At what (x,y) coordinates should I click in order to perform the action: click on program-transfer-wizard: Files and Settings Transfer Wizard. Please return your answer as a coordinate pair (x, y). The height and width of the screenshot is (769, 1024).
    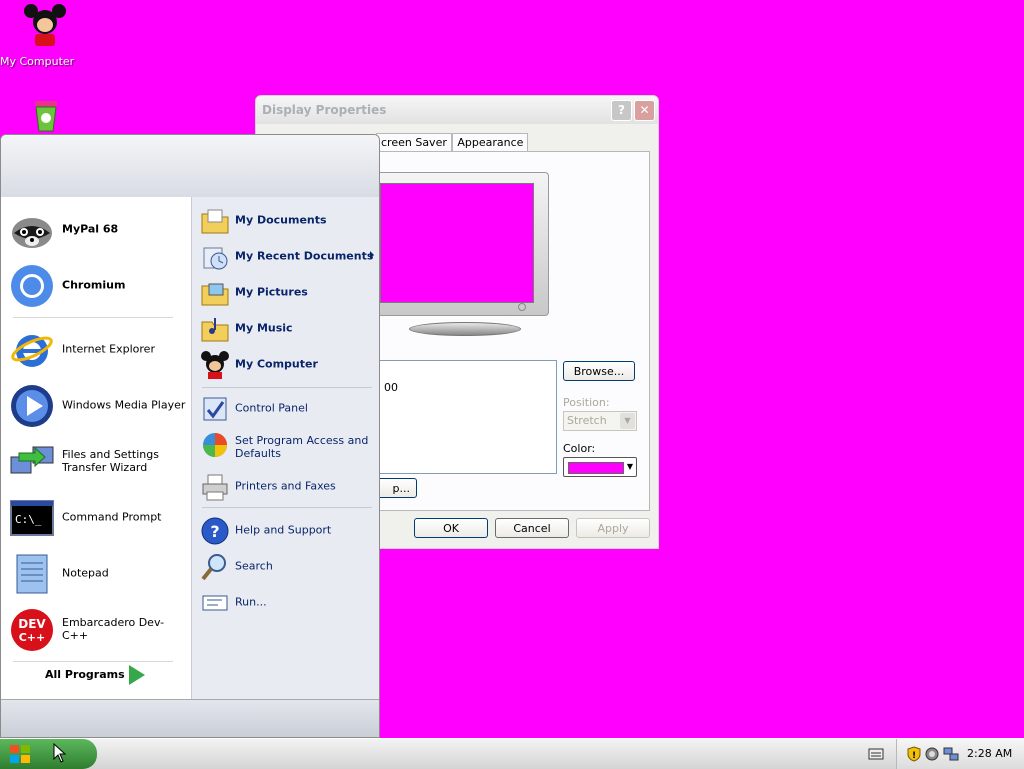
    Looking at the image, I should click on (97, 461).